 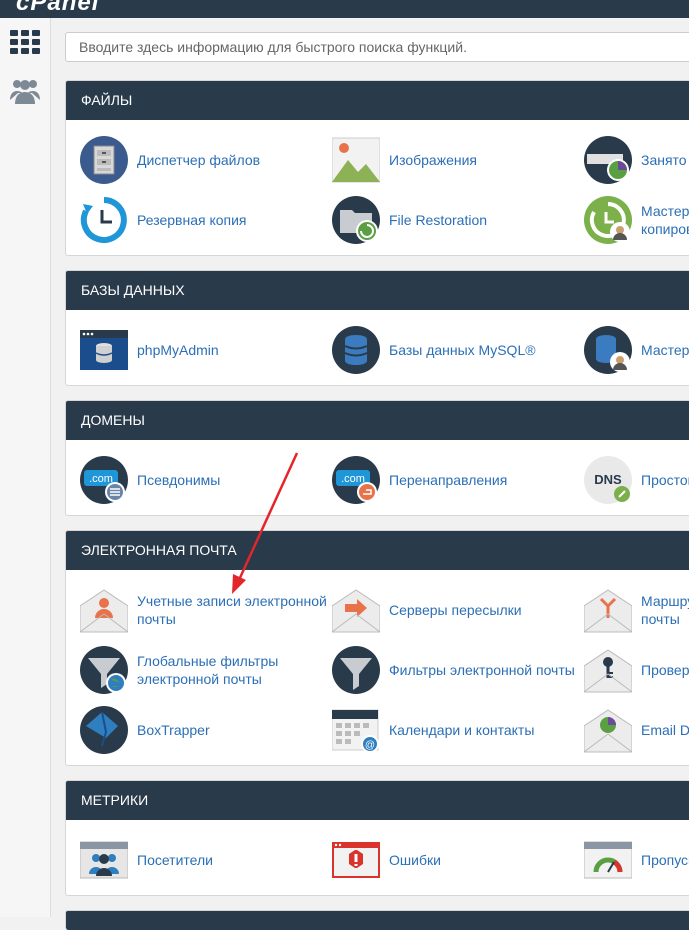 What do you see at coordinates (192, 220) in the screenshot?
I see `item-label: Резервная копия` at bounding box center [192, 220].